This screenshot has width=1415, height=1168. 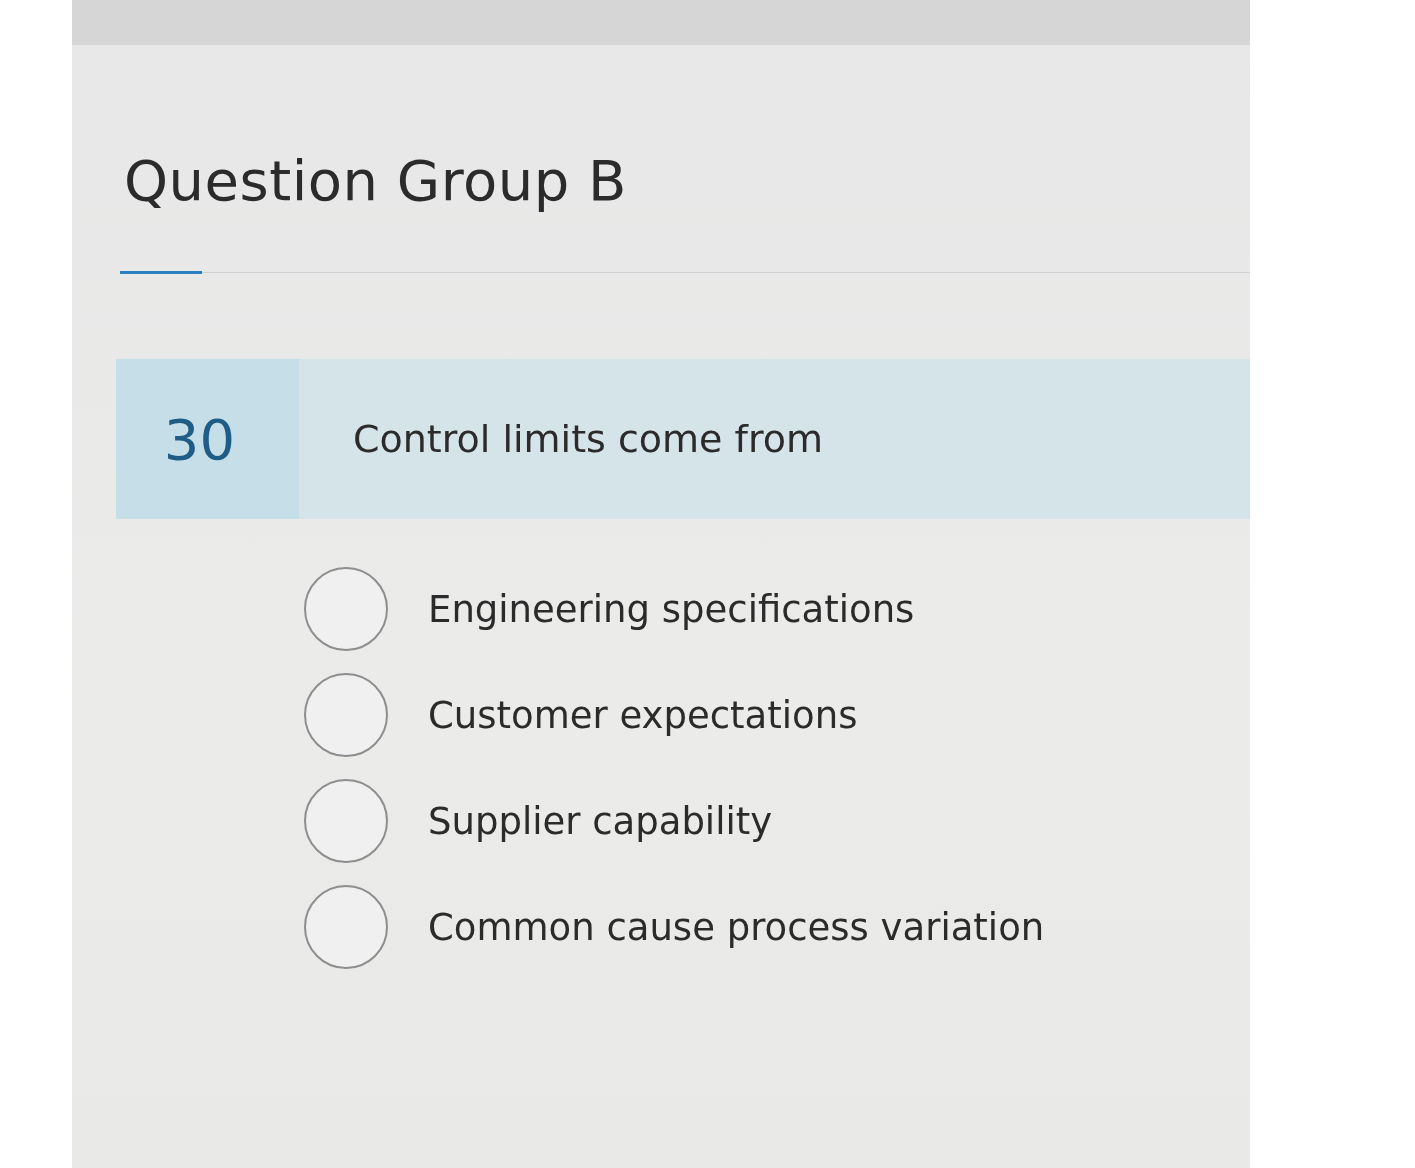 What do you see at coordinates (207, 439) in the screenshot?
I see `question-number: 30` at bounding box center [207, 439].